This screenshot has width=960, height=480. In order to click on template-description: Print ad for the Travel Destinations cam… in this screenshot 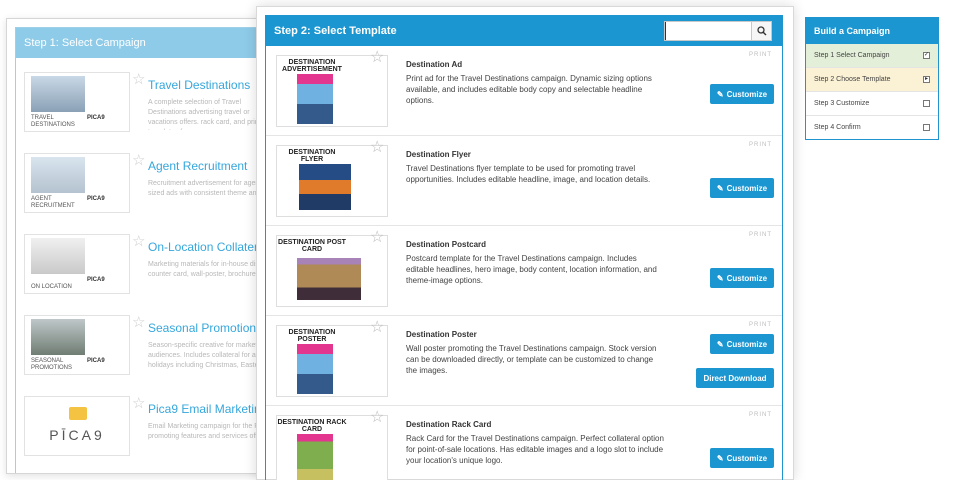, I will do `click(529, 89)`.